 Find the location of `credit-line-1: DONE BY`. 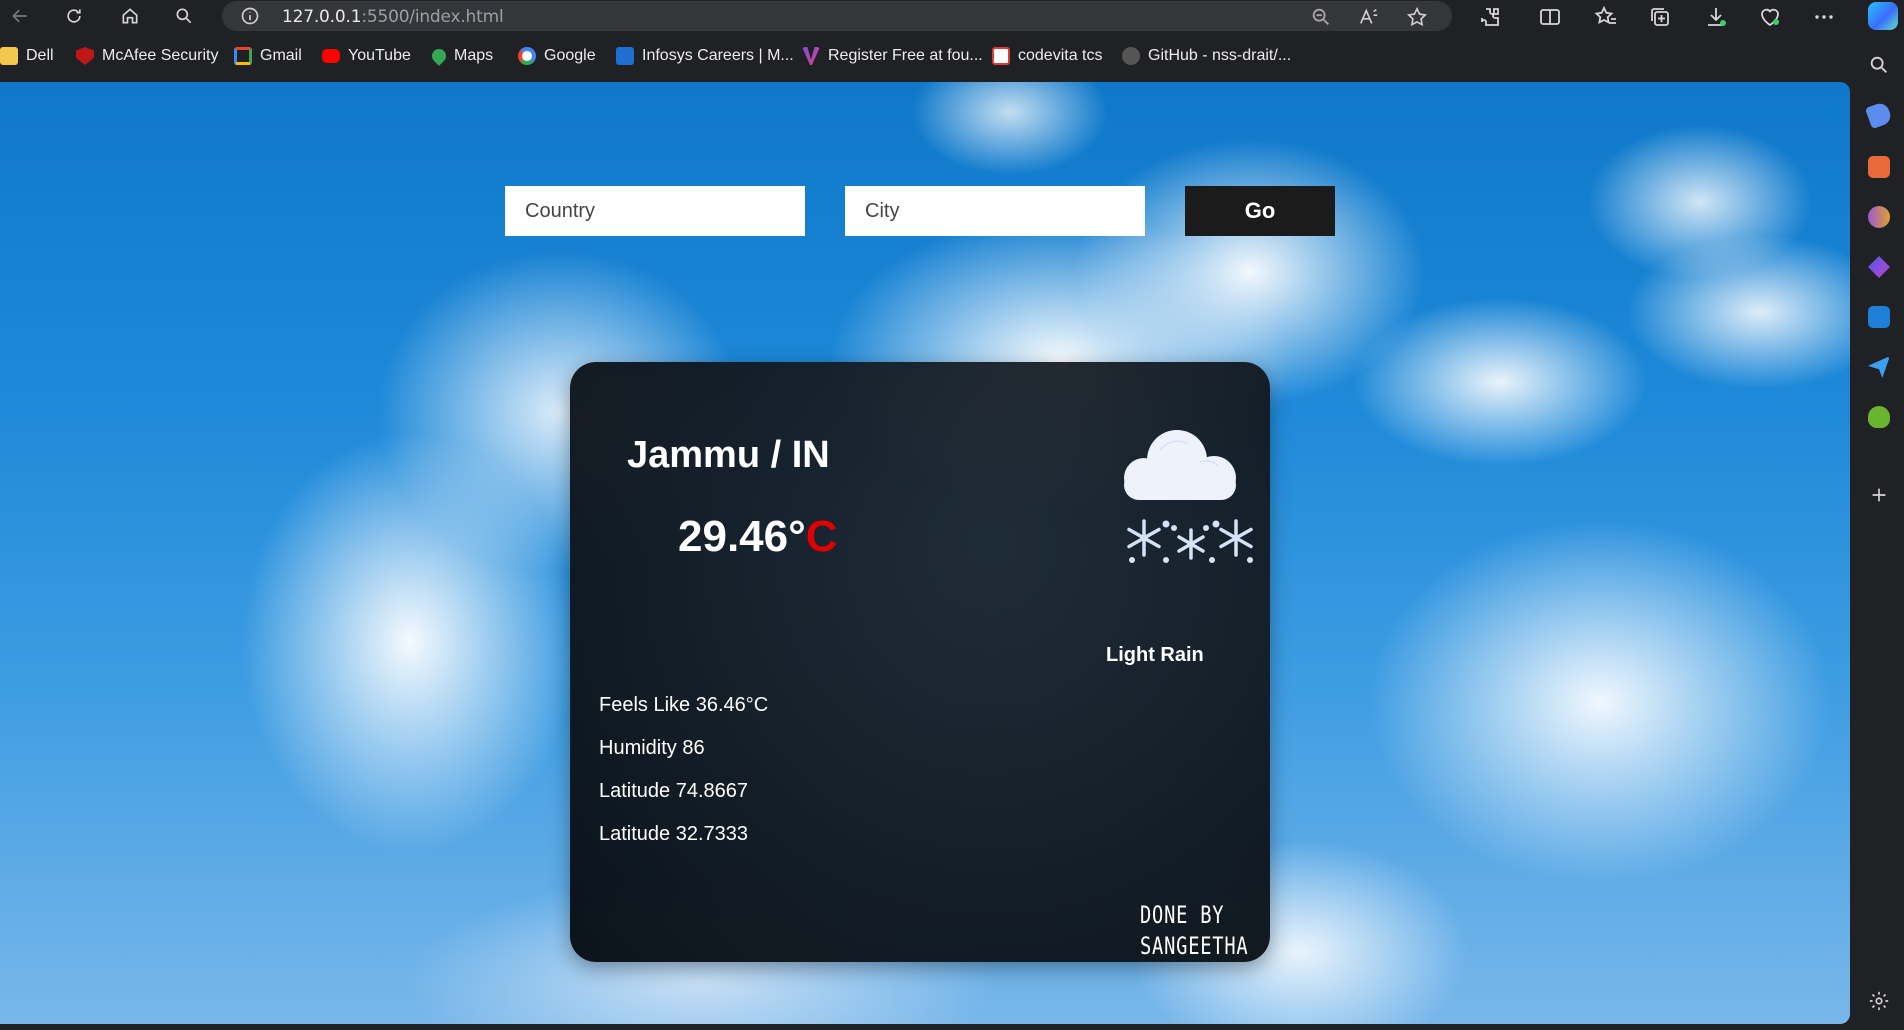

credit-line-1: DONE BY is located at coordinates (1182, 915).